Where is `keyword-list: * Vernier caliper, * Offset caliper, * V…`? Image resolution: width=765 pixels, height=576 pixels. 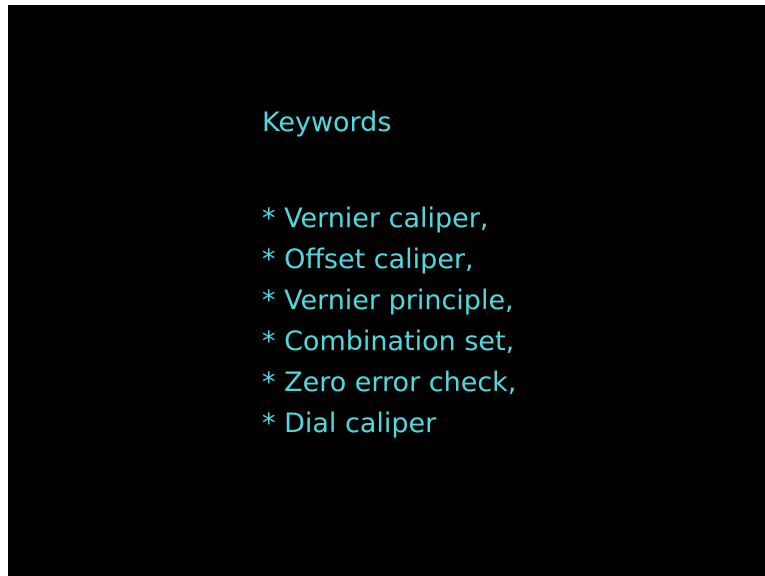 keyword-list: * Vernier caliper, * Offset caliper, * V… is located at coordinates (389, 321).